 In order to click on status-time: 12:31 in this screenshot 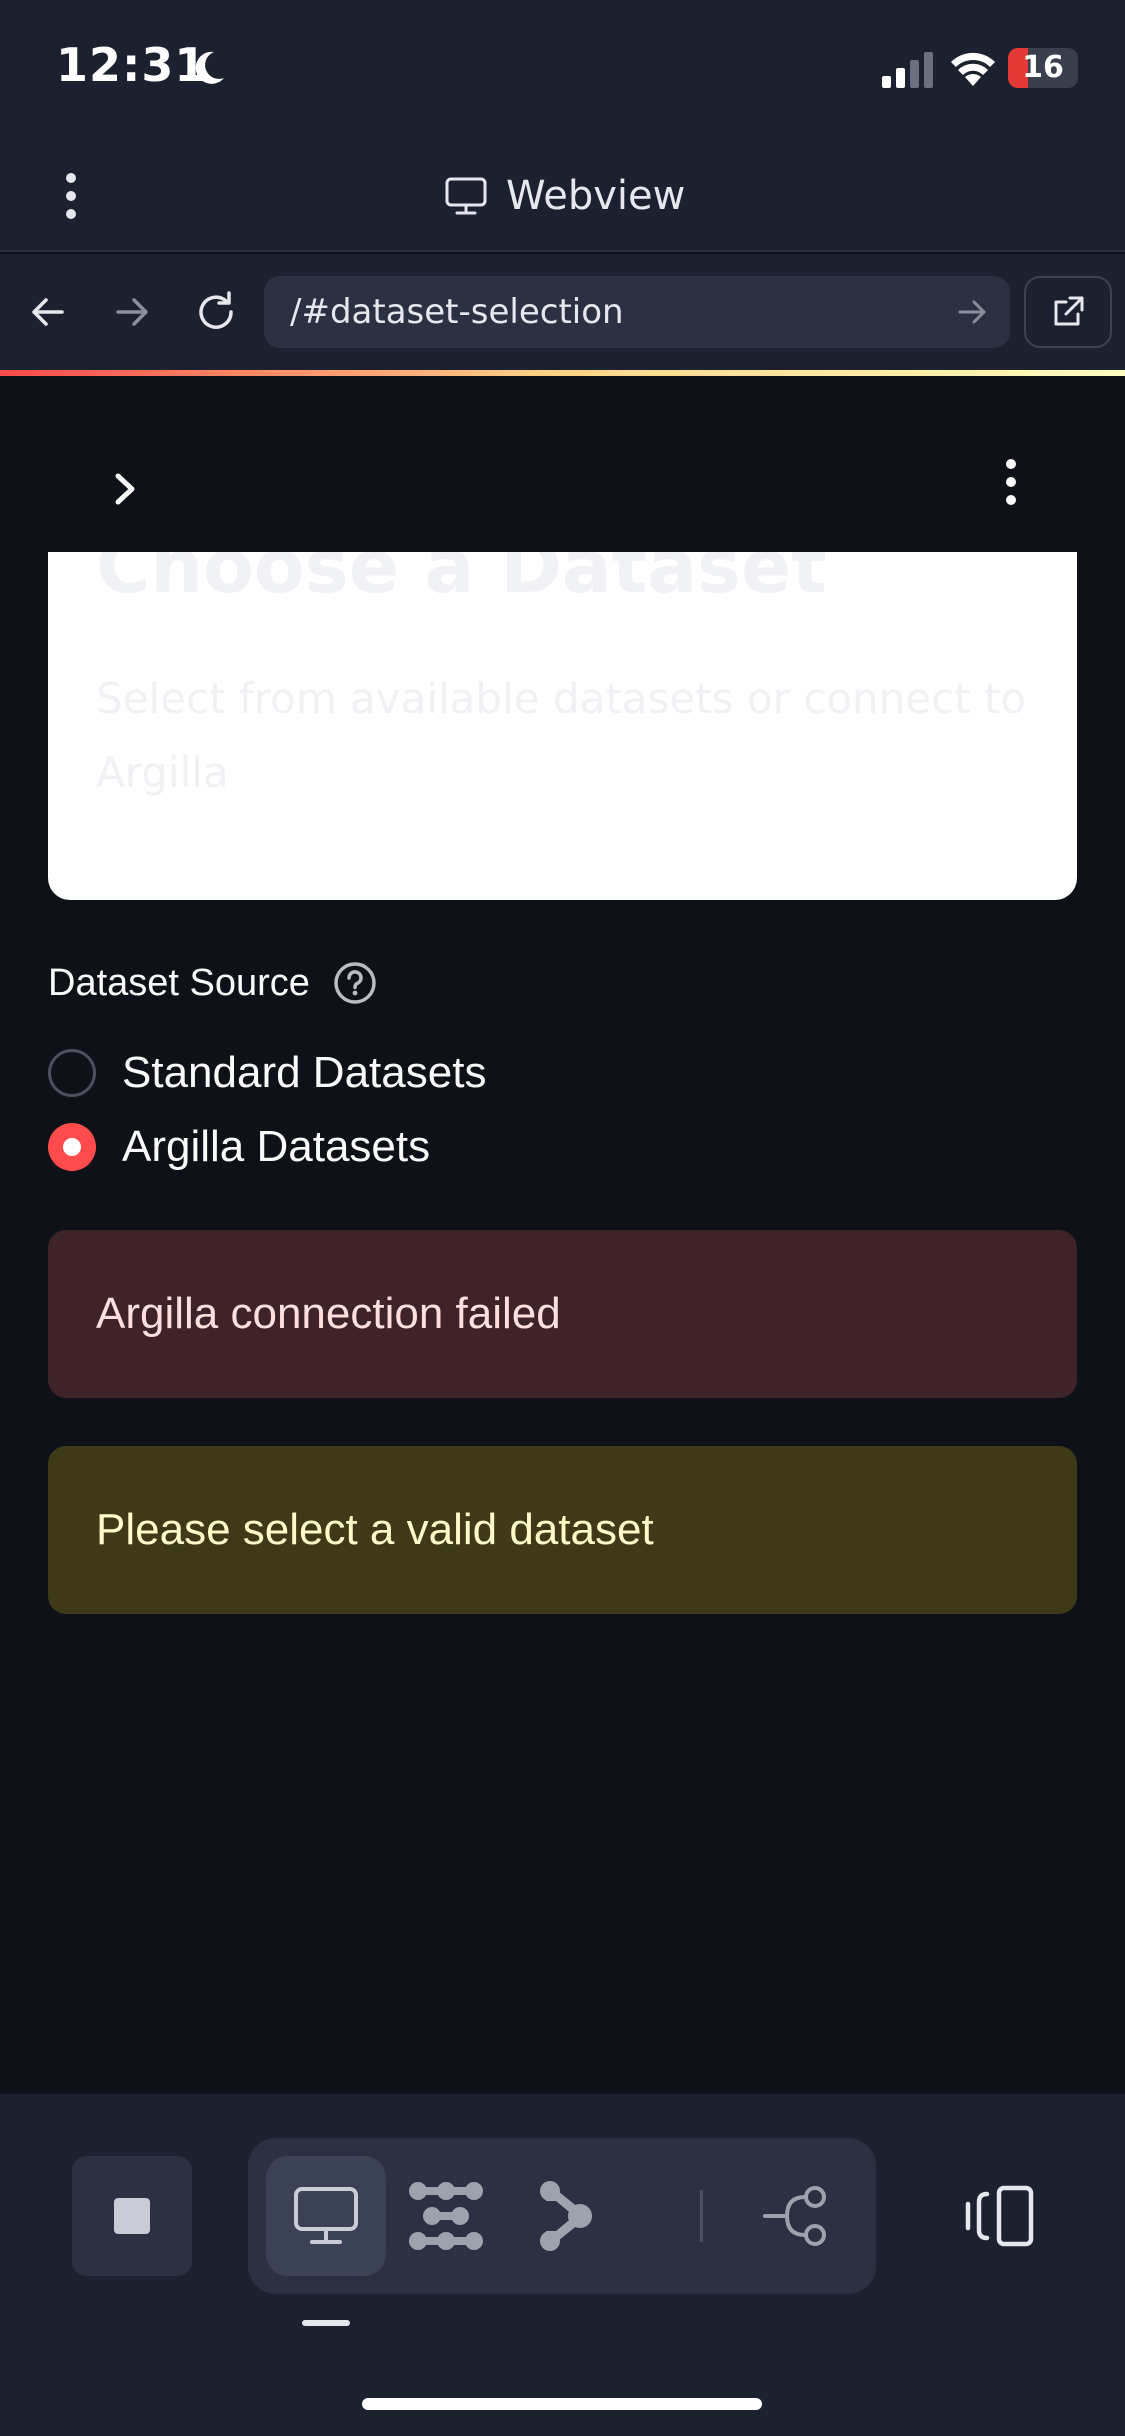, I will do `click(132, 65)`.